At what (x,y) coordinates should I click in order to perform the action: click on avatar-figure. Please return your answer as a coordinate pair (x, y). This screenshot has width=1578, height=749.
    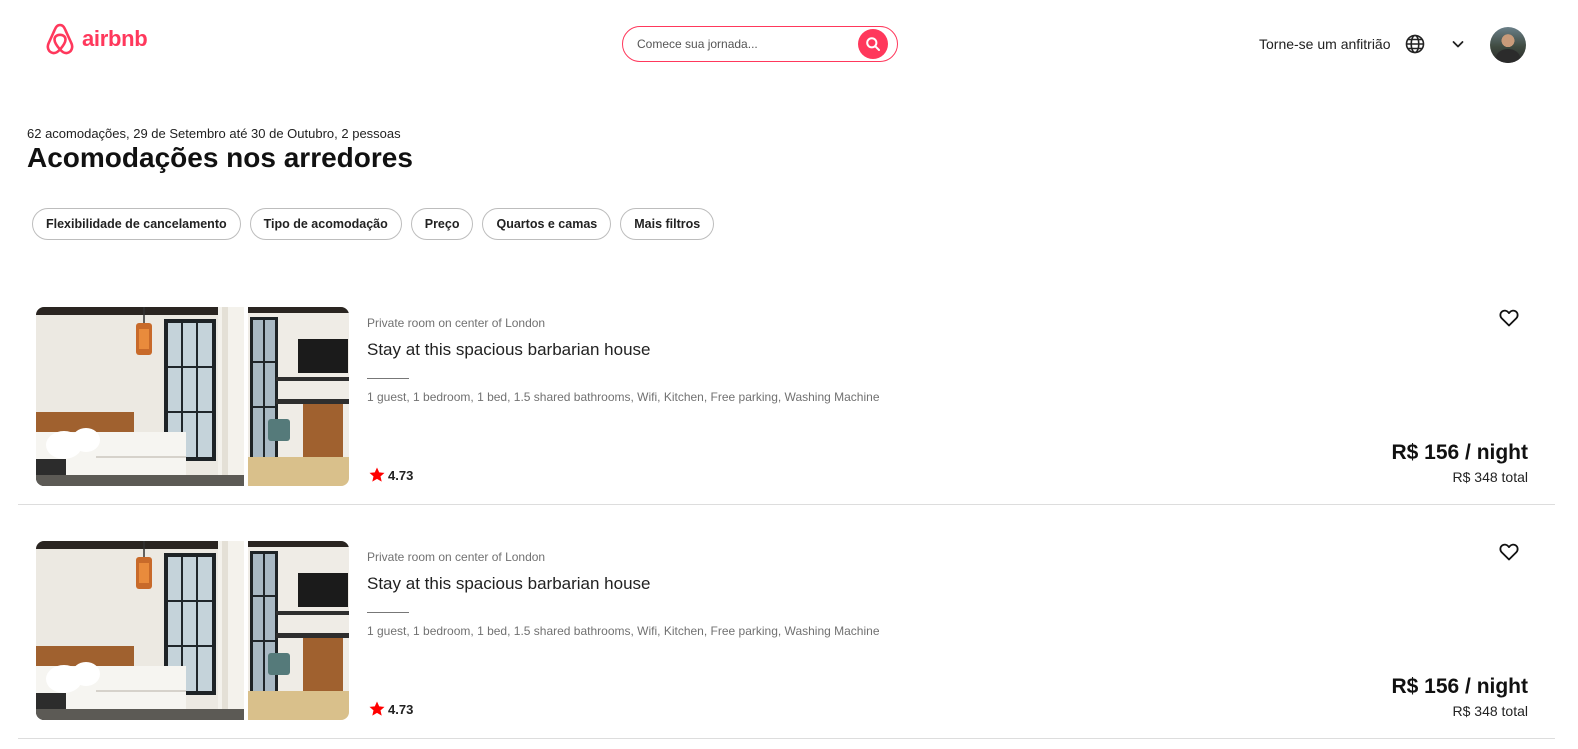
    Looking at the image, I should click on (1508, 56).